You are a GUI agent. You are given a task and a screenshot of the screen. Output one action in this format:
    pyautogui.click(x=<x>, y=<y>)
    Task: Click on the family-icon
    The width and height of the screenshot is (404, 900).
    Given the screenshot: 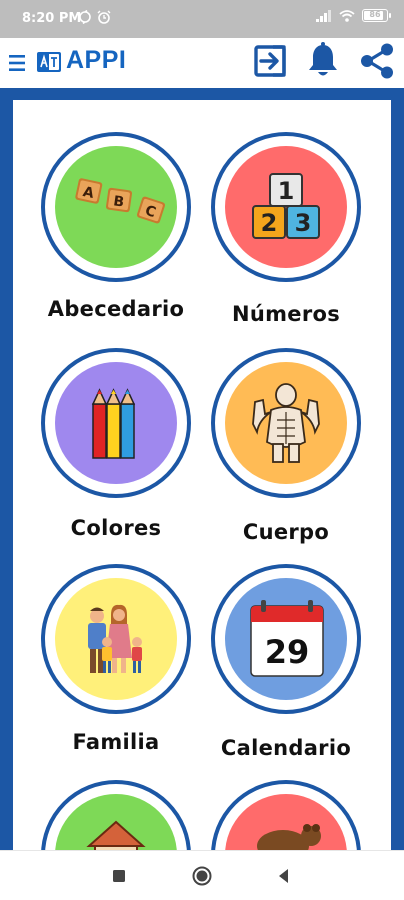 What is the action you would take?
    pyautogui.click(x=116, y=639)
    